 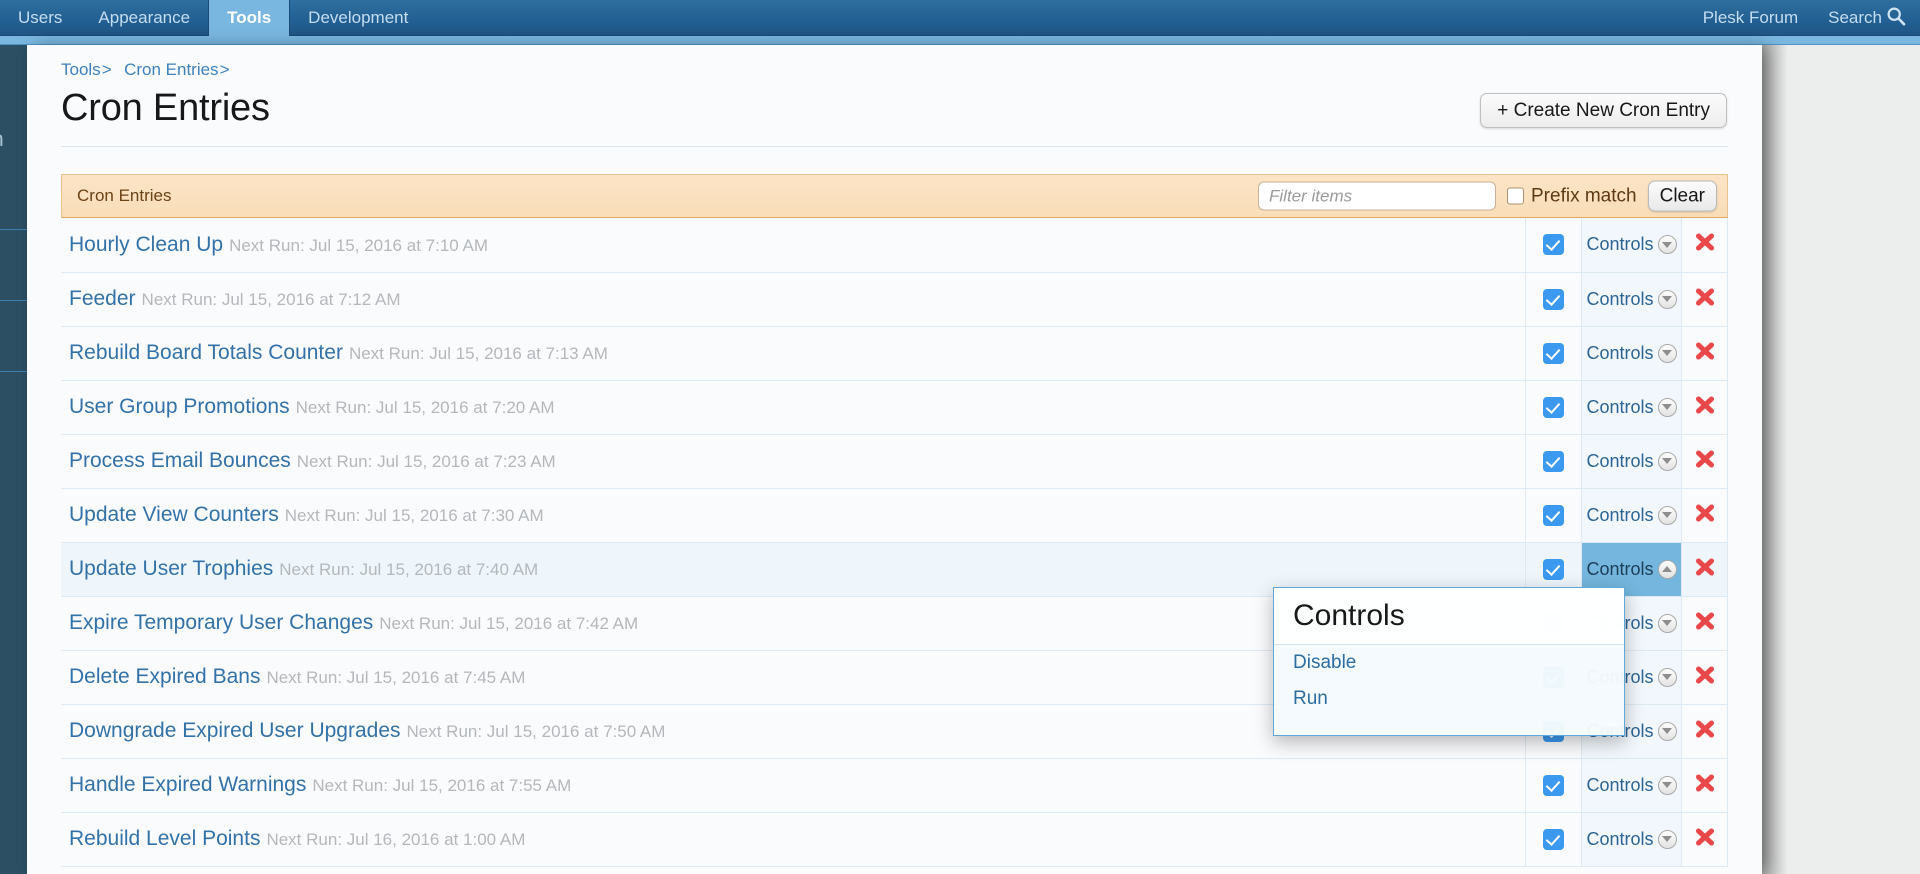 What do you see at coordinates (1515, 196) in the screenshot?
I see `prefix-match-checkbox` at bounding box center [1515, 196].